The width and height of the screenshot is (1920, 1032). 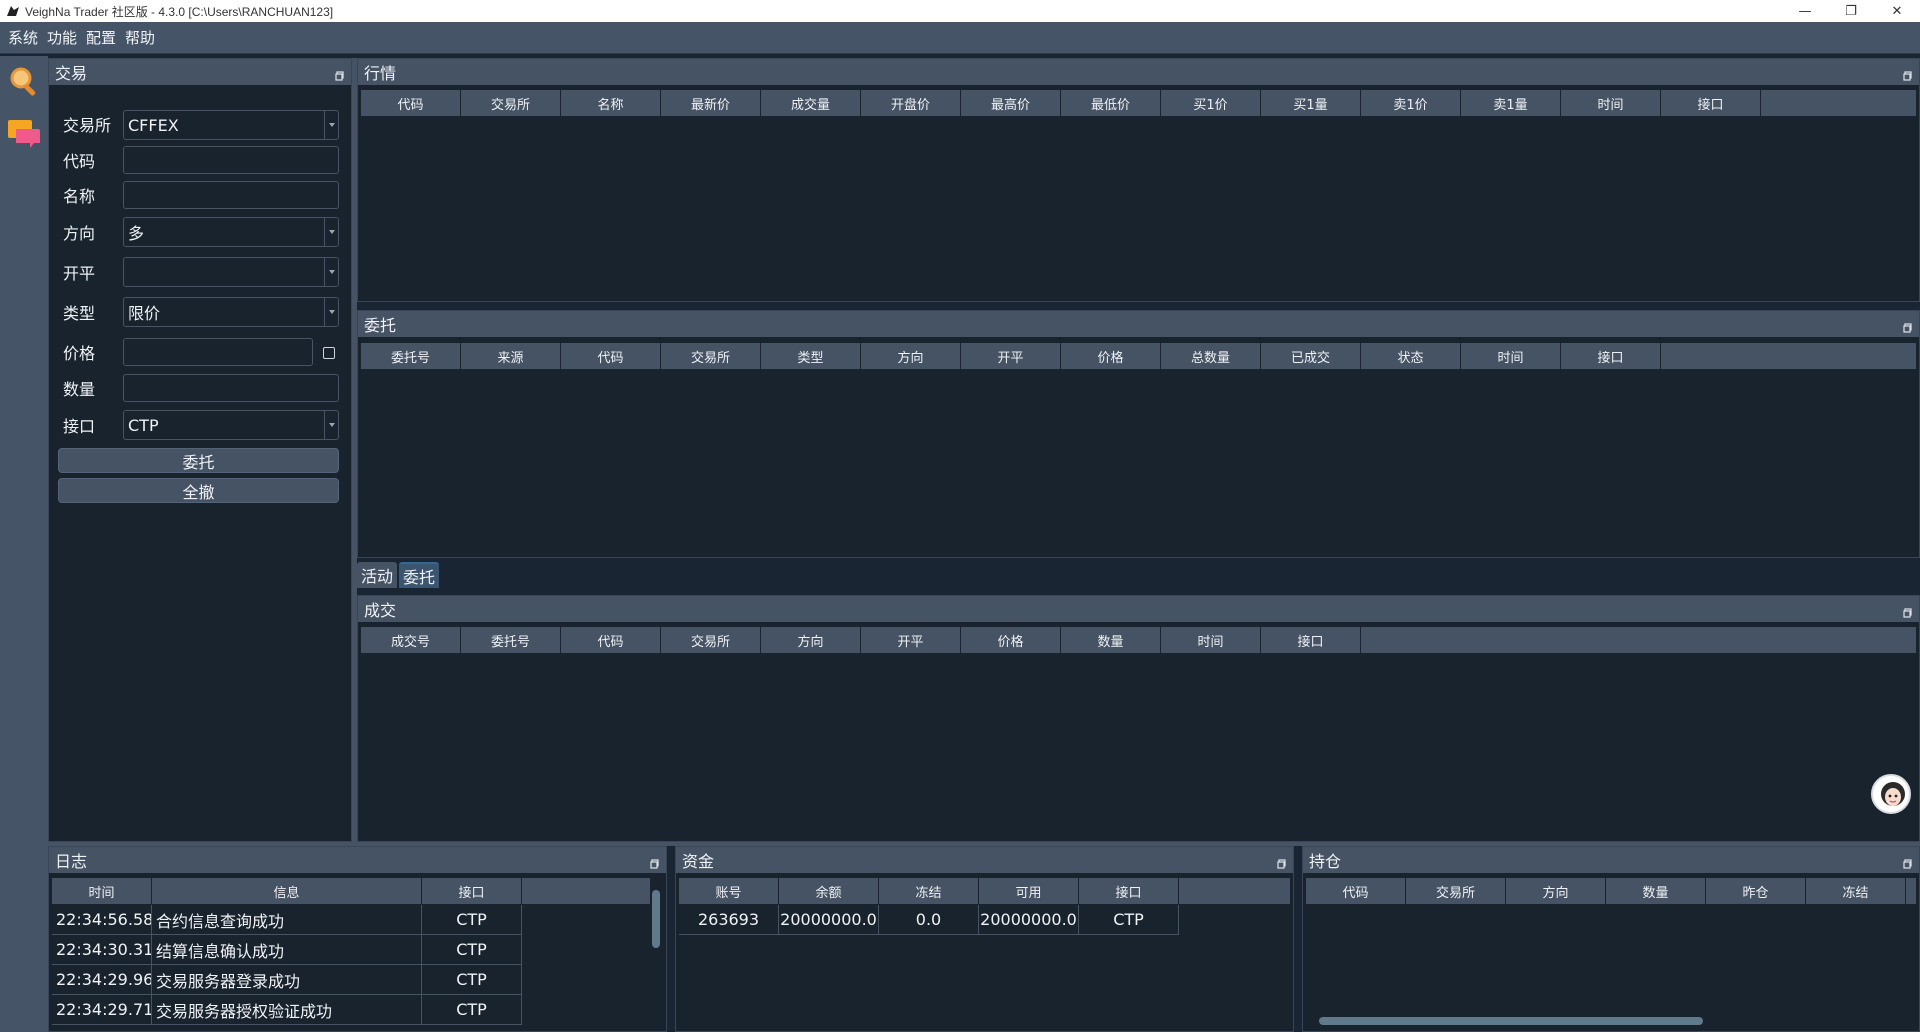 I want to click on symbol-input, so click(x=231, y=160).